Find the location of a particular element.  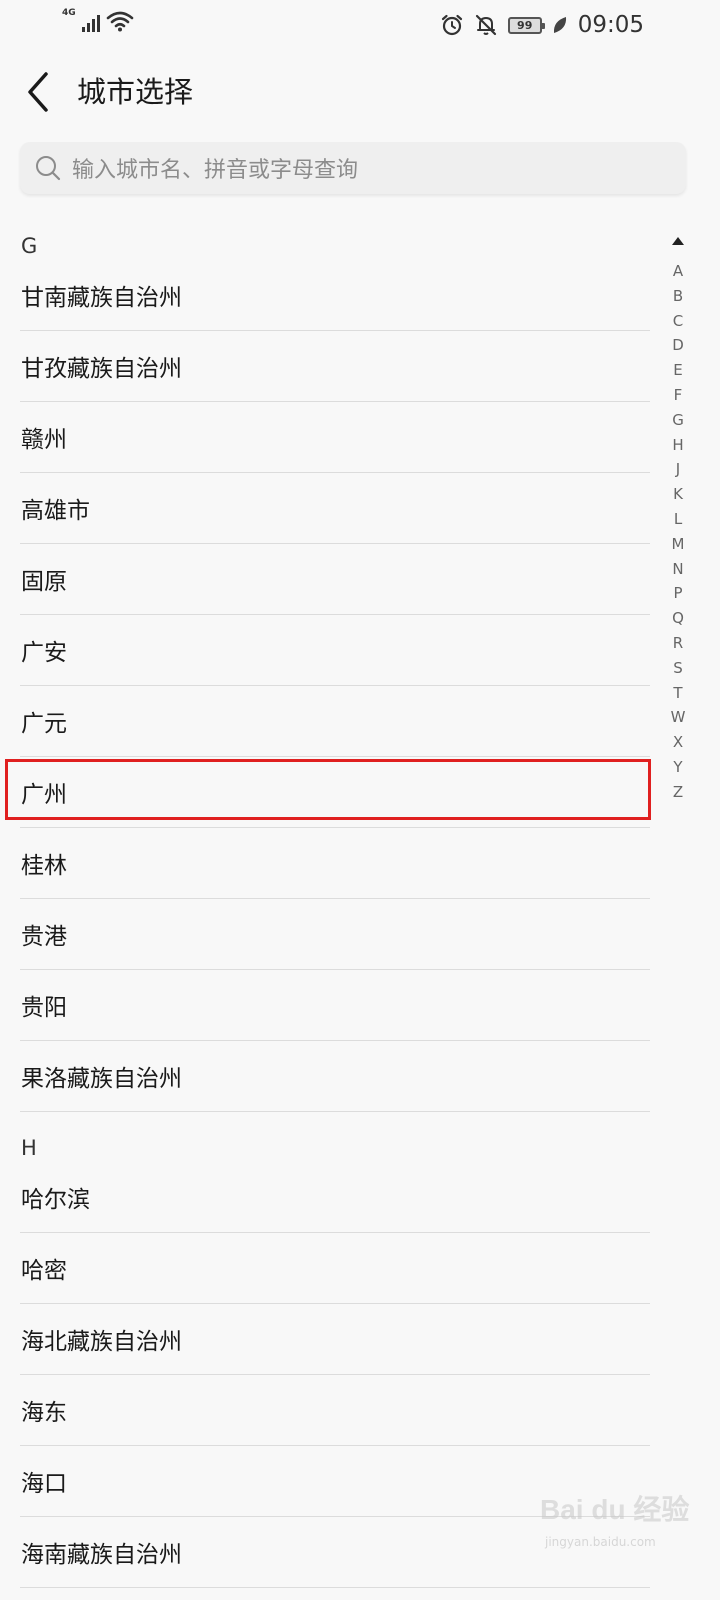

index-letter: E is located at coordinates (677, 370).